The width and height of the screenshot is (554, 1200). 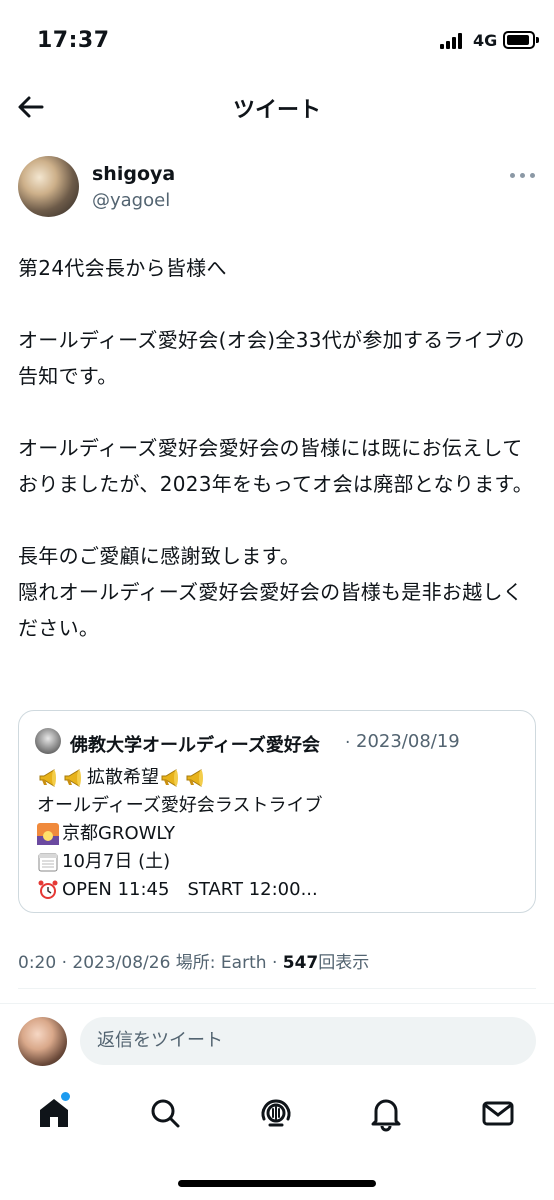 What do you see at coordinates (121, 963) in the screenshot?
I see `tweet-date: 2023/08/26` at bounding box center [121, 963].